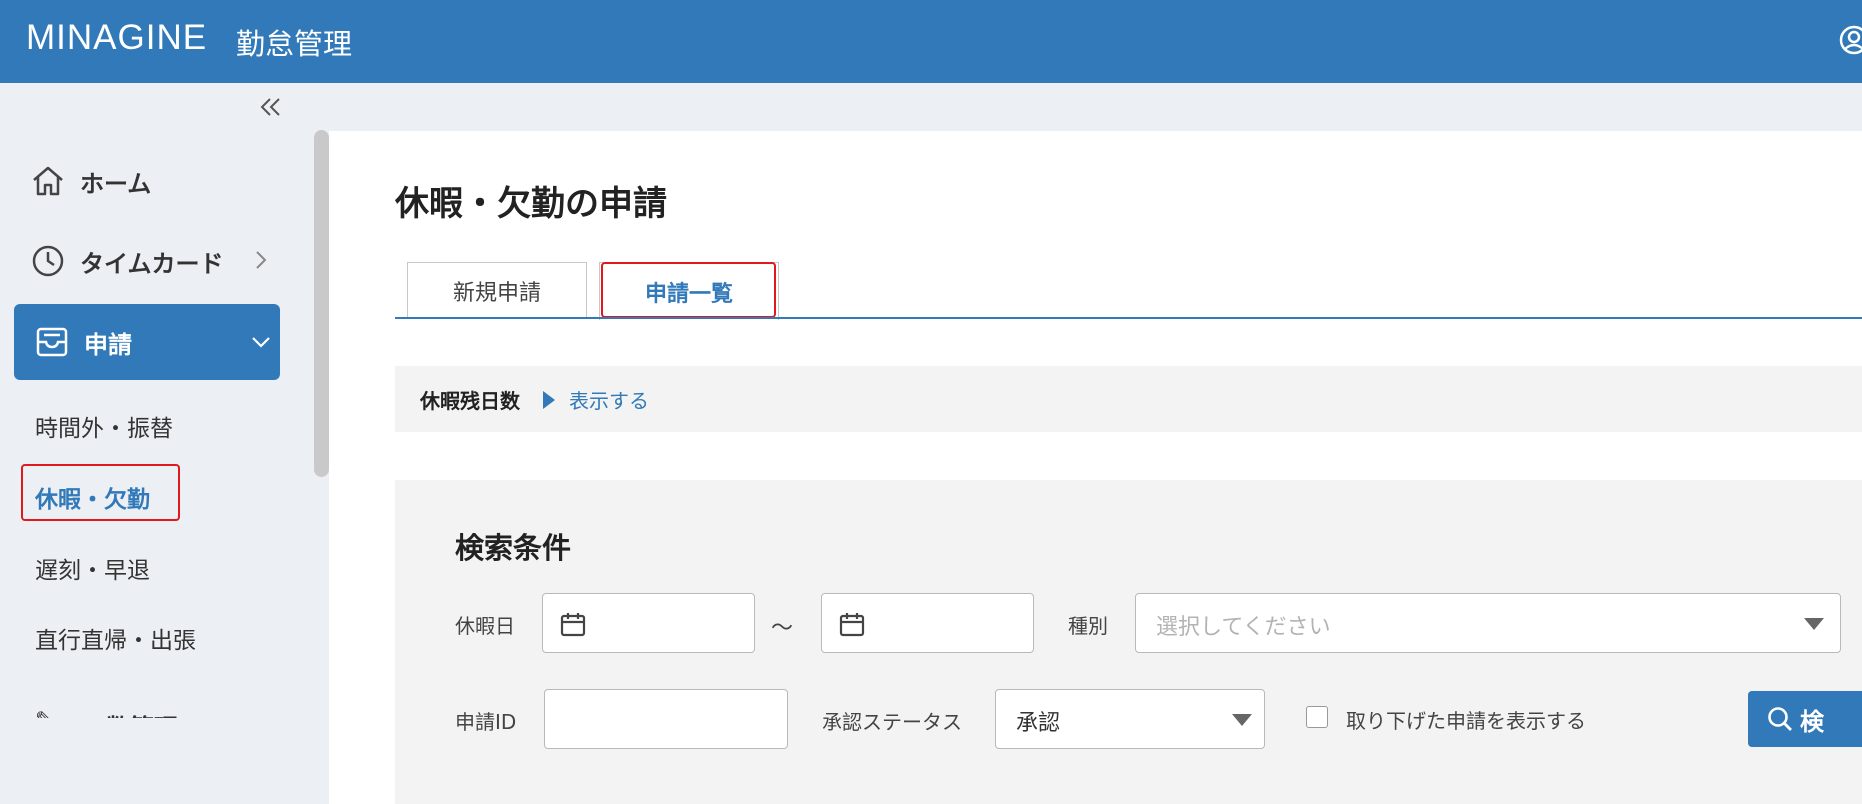 This screenshot has width=1862, height=804. What do you see at coordinates (666, 719) in the screenshot?
I see `request-id-input` at bounding box center [666, 719].